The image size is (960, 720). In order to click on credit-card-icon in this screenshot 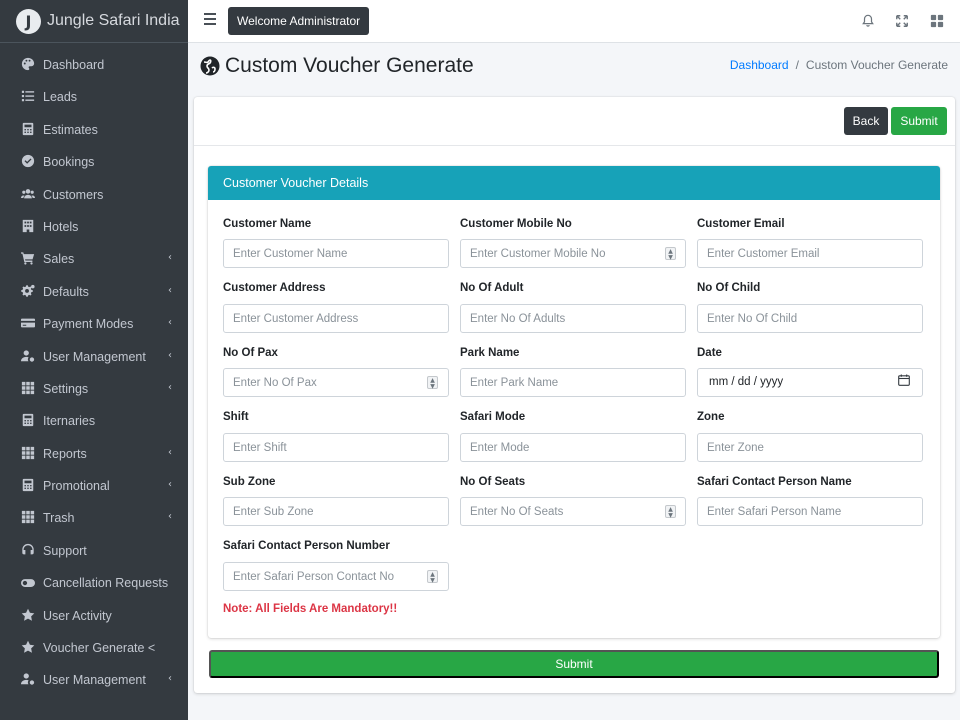, I will do `click(28, 323)`.